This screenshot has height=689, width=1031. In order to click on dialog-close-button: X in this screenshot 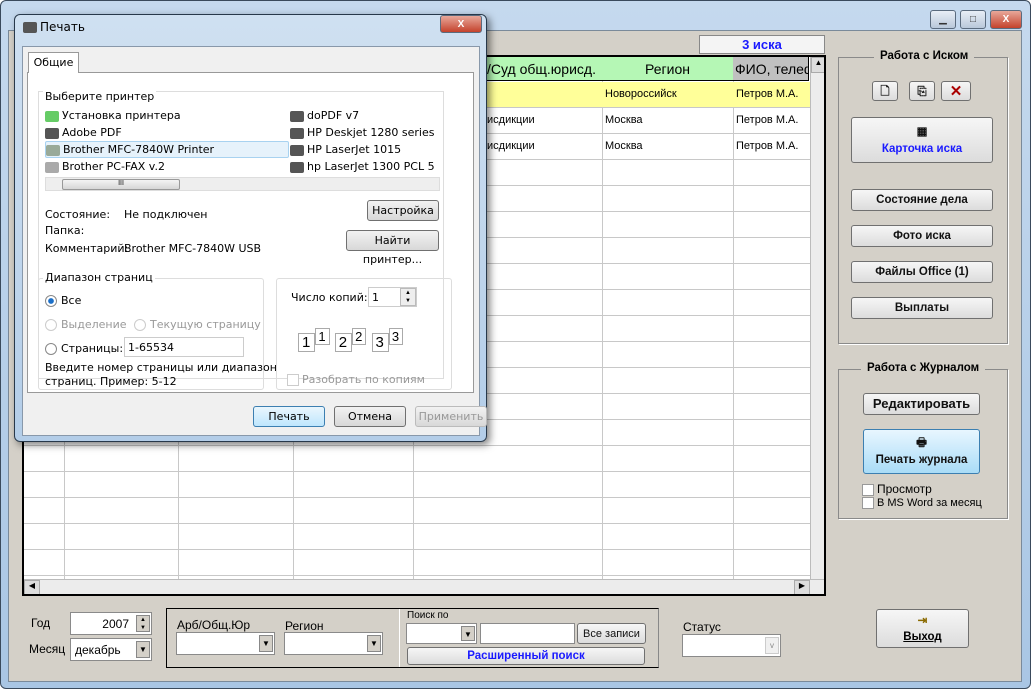, I will do `click(461, 24)`.